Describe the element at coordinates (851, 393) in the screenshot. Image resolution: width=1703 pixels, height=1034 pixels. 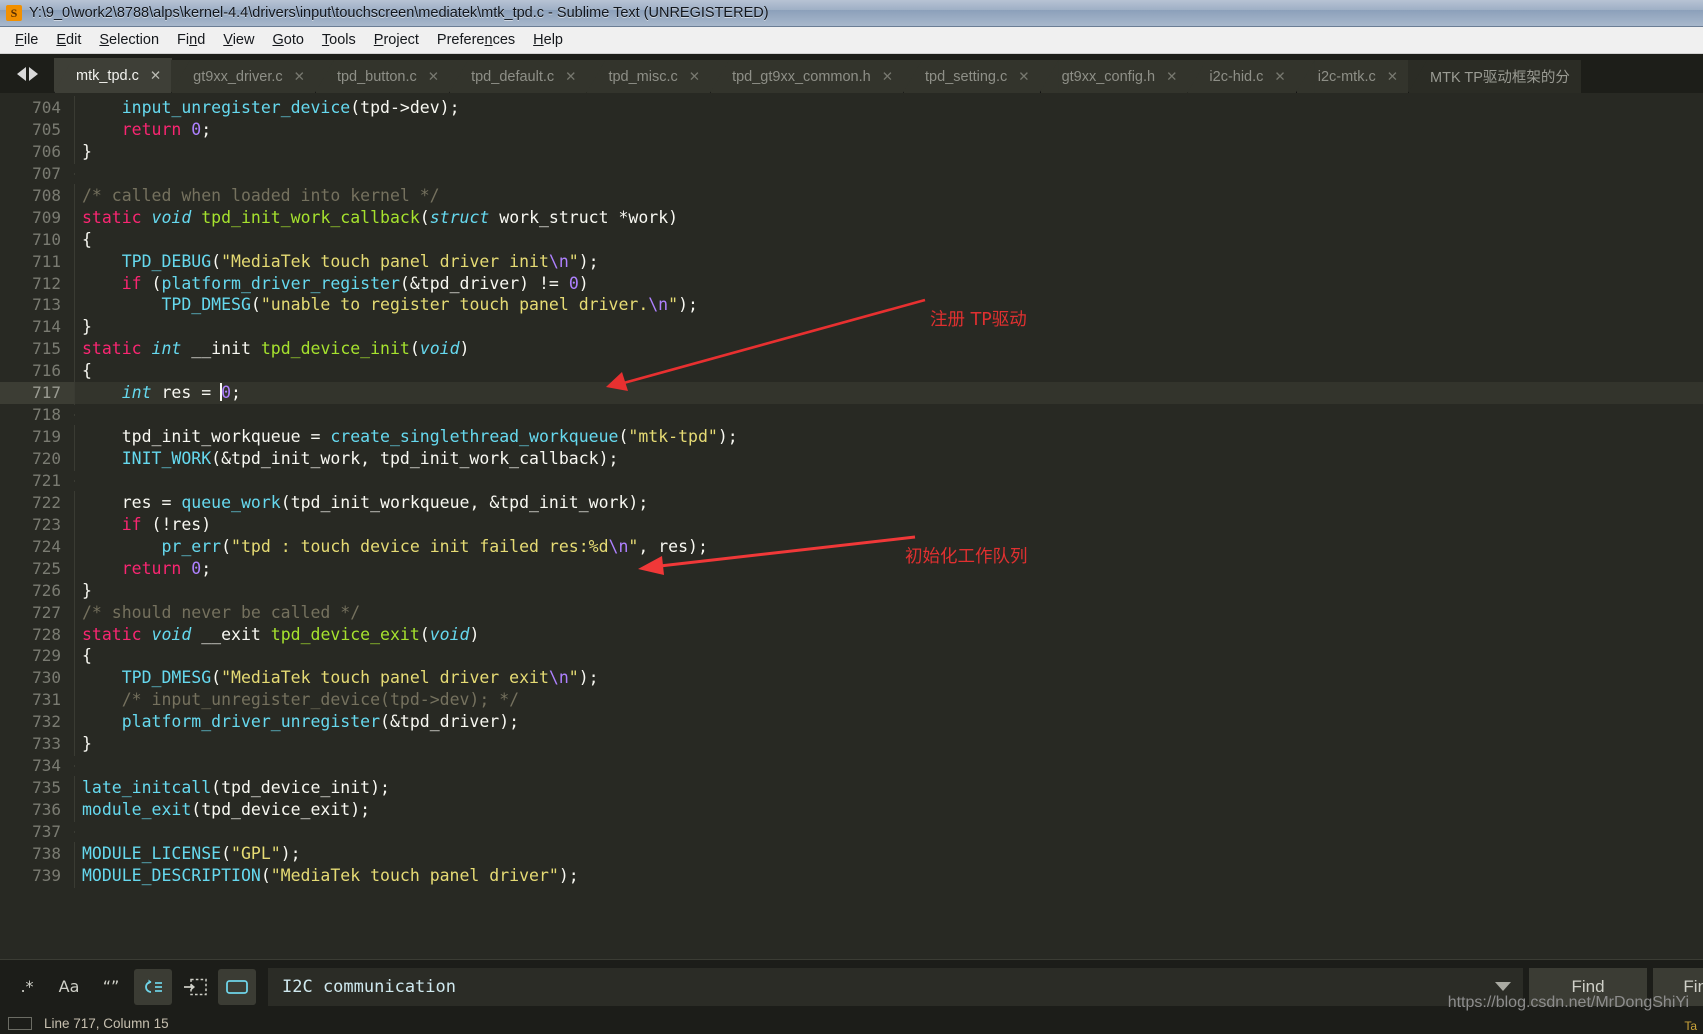
I see `code-line: 717 int res = 0;` at that location.